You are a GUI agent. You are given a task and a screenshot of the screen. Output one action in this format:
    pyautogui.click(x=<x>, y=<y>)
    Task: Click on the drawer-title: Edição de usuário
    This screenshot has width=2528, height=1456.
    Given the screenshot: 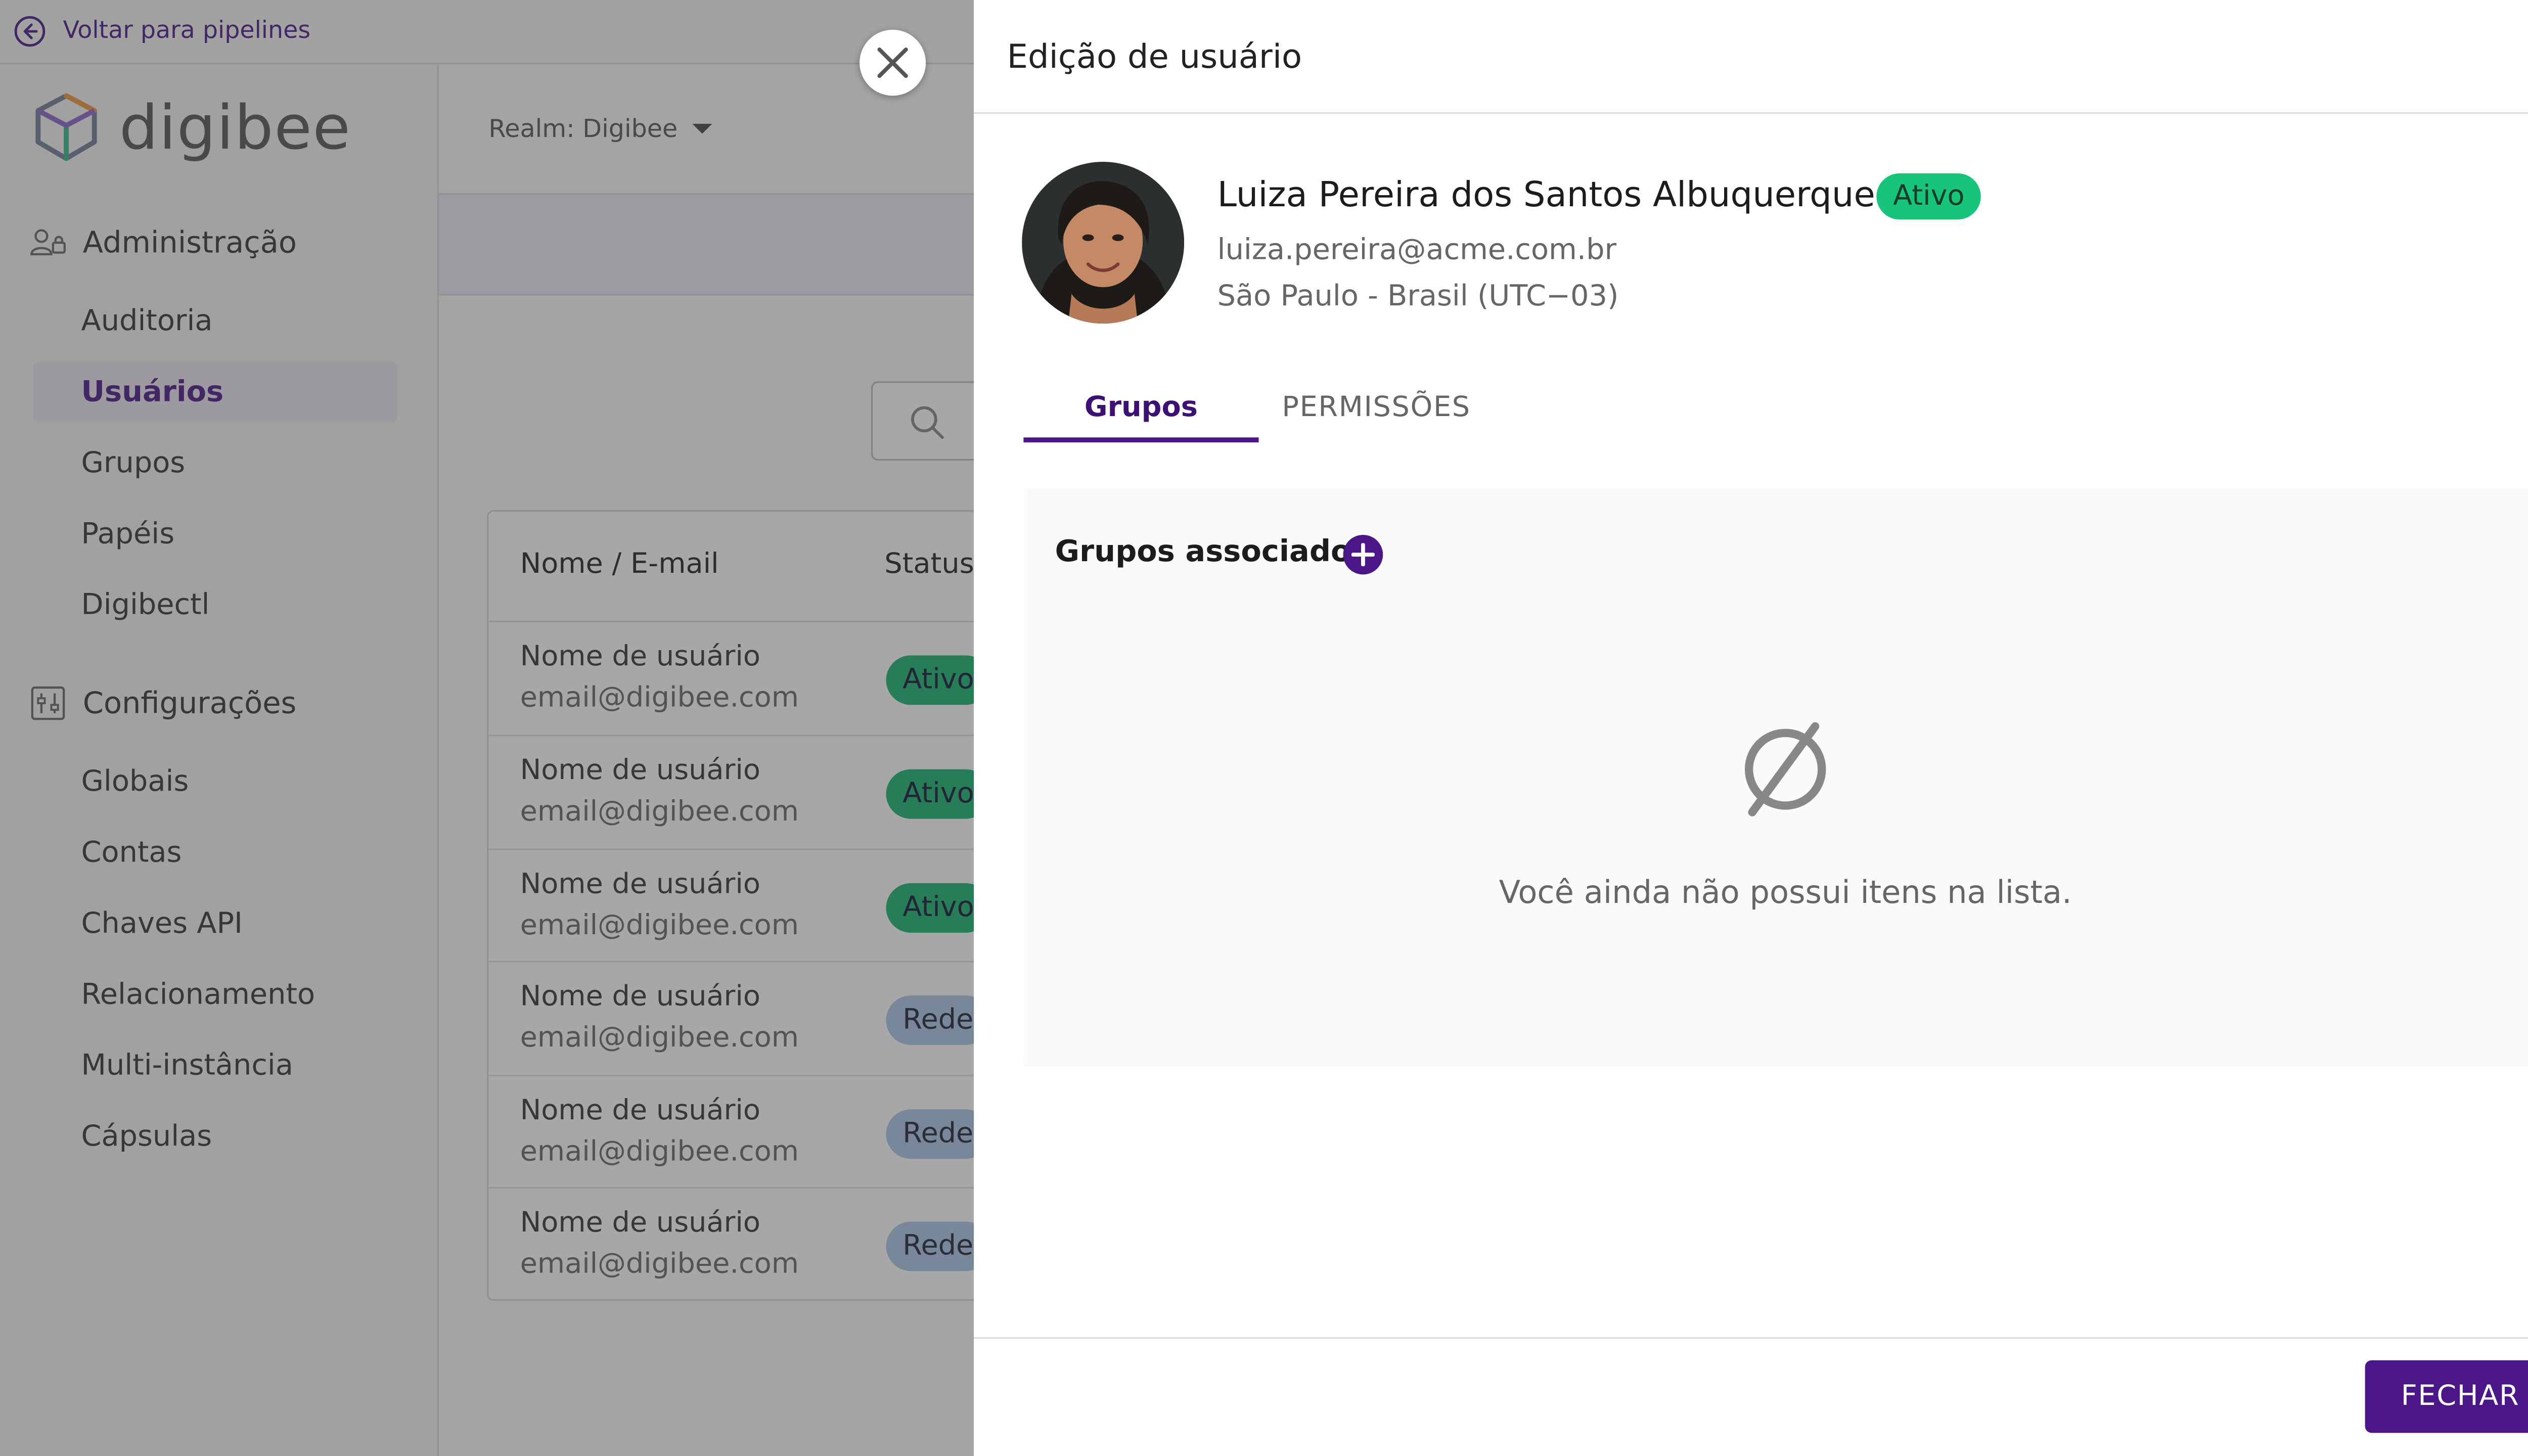 What is the action you would take?
    pyautogui.click(x=1154, y=56)
    